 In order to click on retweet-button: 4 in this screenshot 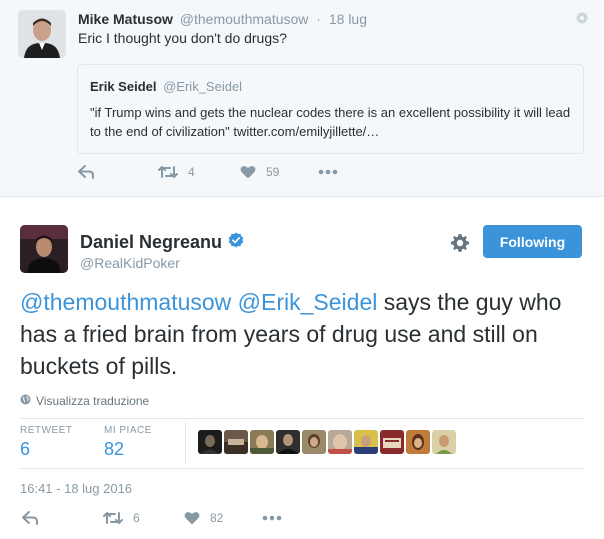, I will do `click(176, 172)`.